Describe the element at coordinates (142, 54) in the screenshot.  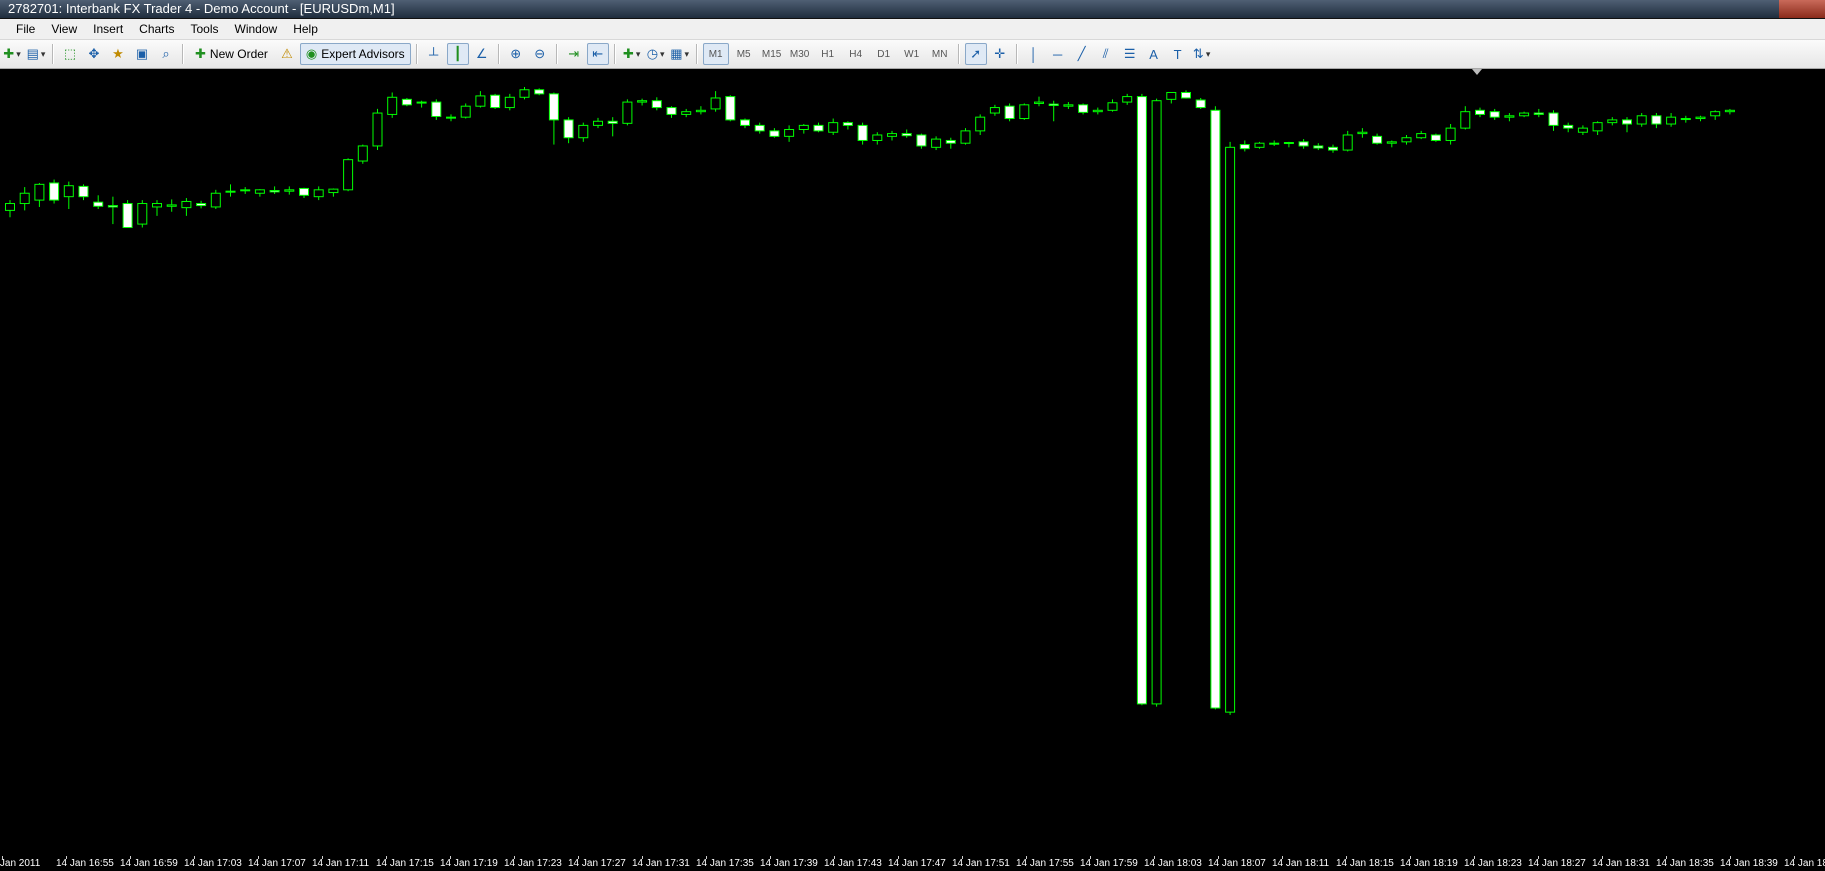
I see `terminal-icon: ▣` at that location.